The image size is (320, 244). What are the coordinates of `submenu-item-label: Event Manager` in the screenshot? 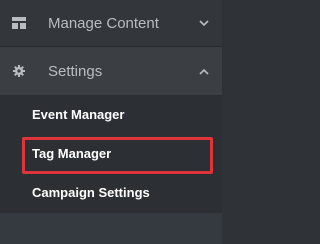 It's located at (78, 114).